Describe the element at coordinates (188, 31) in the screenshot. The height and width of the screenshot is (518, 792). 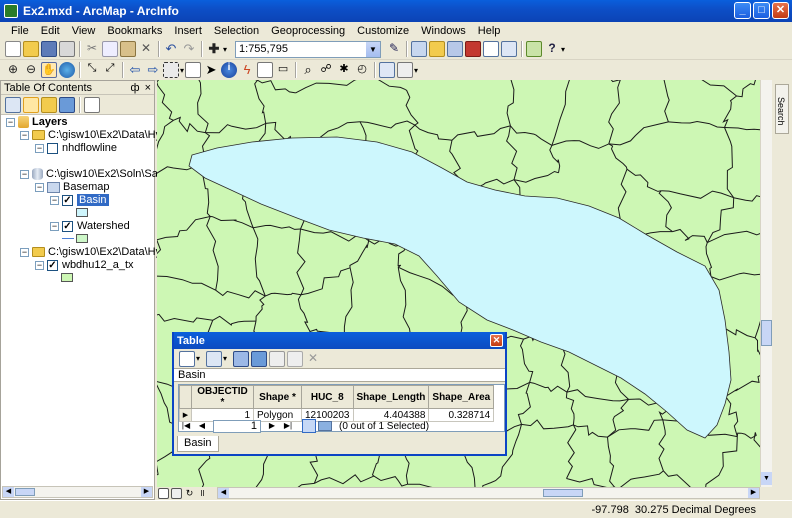
I see `menu-insert: Insert` at that location.